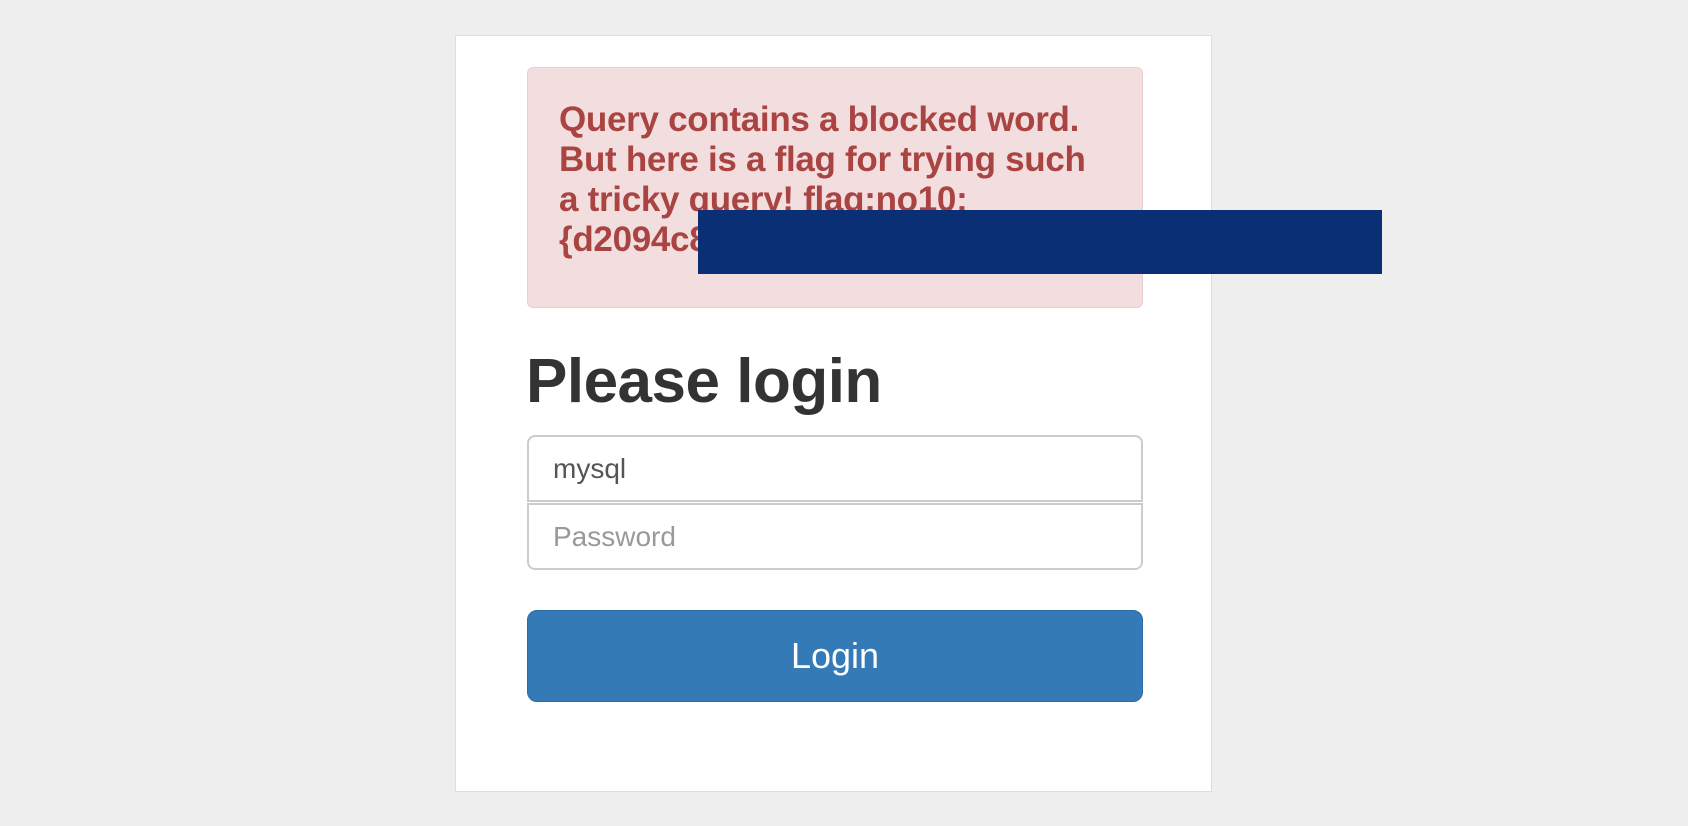  I want to click on alert-line: But here is a flag for trying such, so click(822, 159).